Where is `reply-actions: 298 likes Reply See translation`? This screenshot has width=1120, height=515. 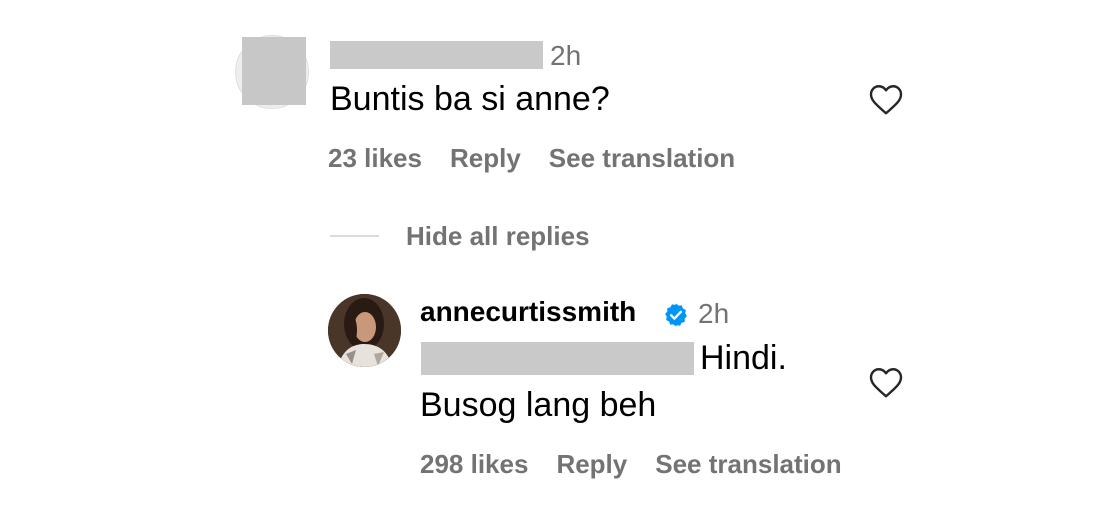
reply-actions: 298 likes Reply See translation is located at coordinates (631, 464).